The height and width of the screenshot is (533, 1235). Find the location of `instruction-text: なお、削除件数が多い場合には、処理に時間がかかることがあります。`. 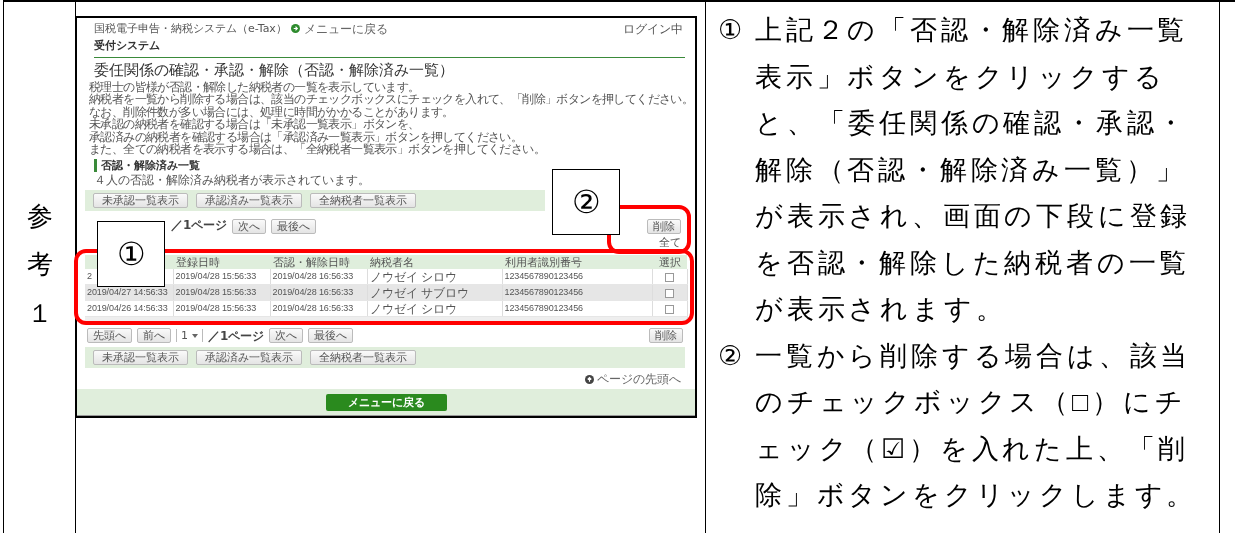

instruction-text: なお、削除件数が多い場合には、処理に時間がかかることがあります。 is located at coordinates (272, 112).